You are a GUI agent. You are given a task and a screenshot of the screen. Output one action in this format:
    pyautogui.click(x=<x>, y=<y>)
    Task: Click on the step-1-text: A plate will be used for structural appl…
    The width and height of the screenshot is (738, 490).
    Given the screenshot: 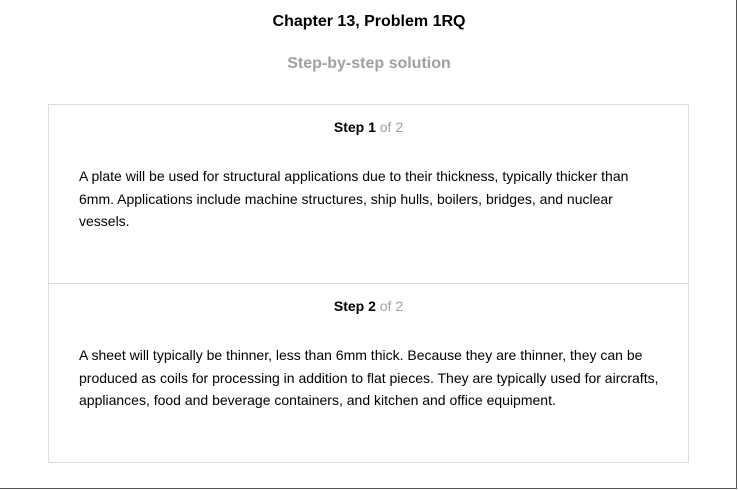 What is the action you would take?
    pyautogui.click(x=354, y=198)
    